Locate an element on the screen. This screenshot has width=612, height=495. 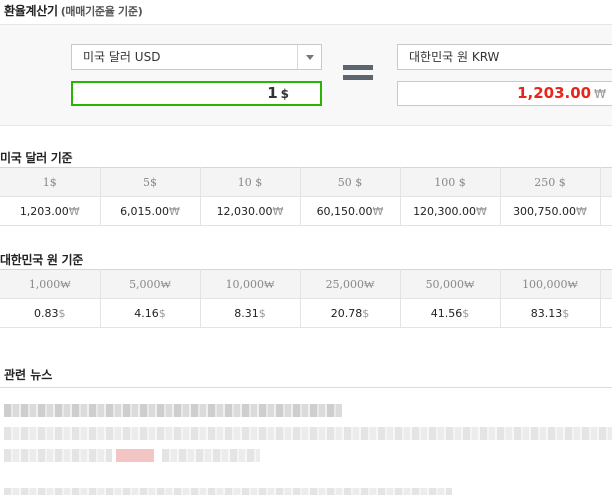
from-amount-unit: $ is located at coordinates (284, 94).